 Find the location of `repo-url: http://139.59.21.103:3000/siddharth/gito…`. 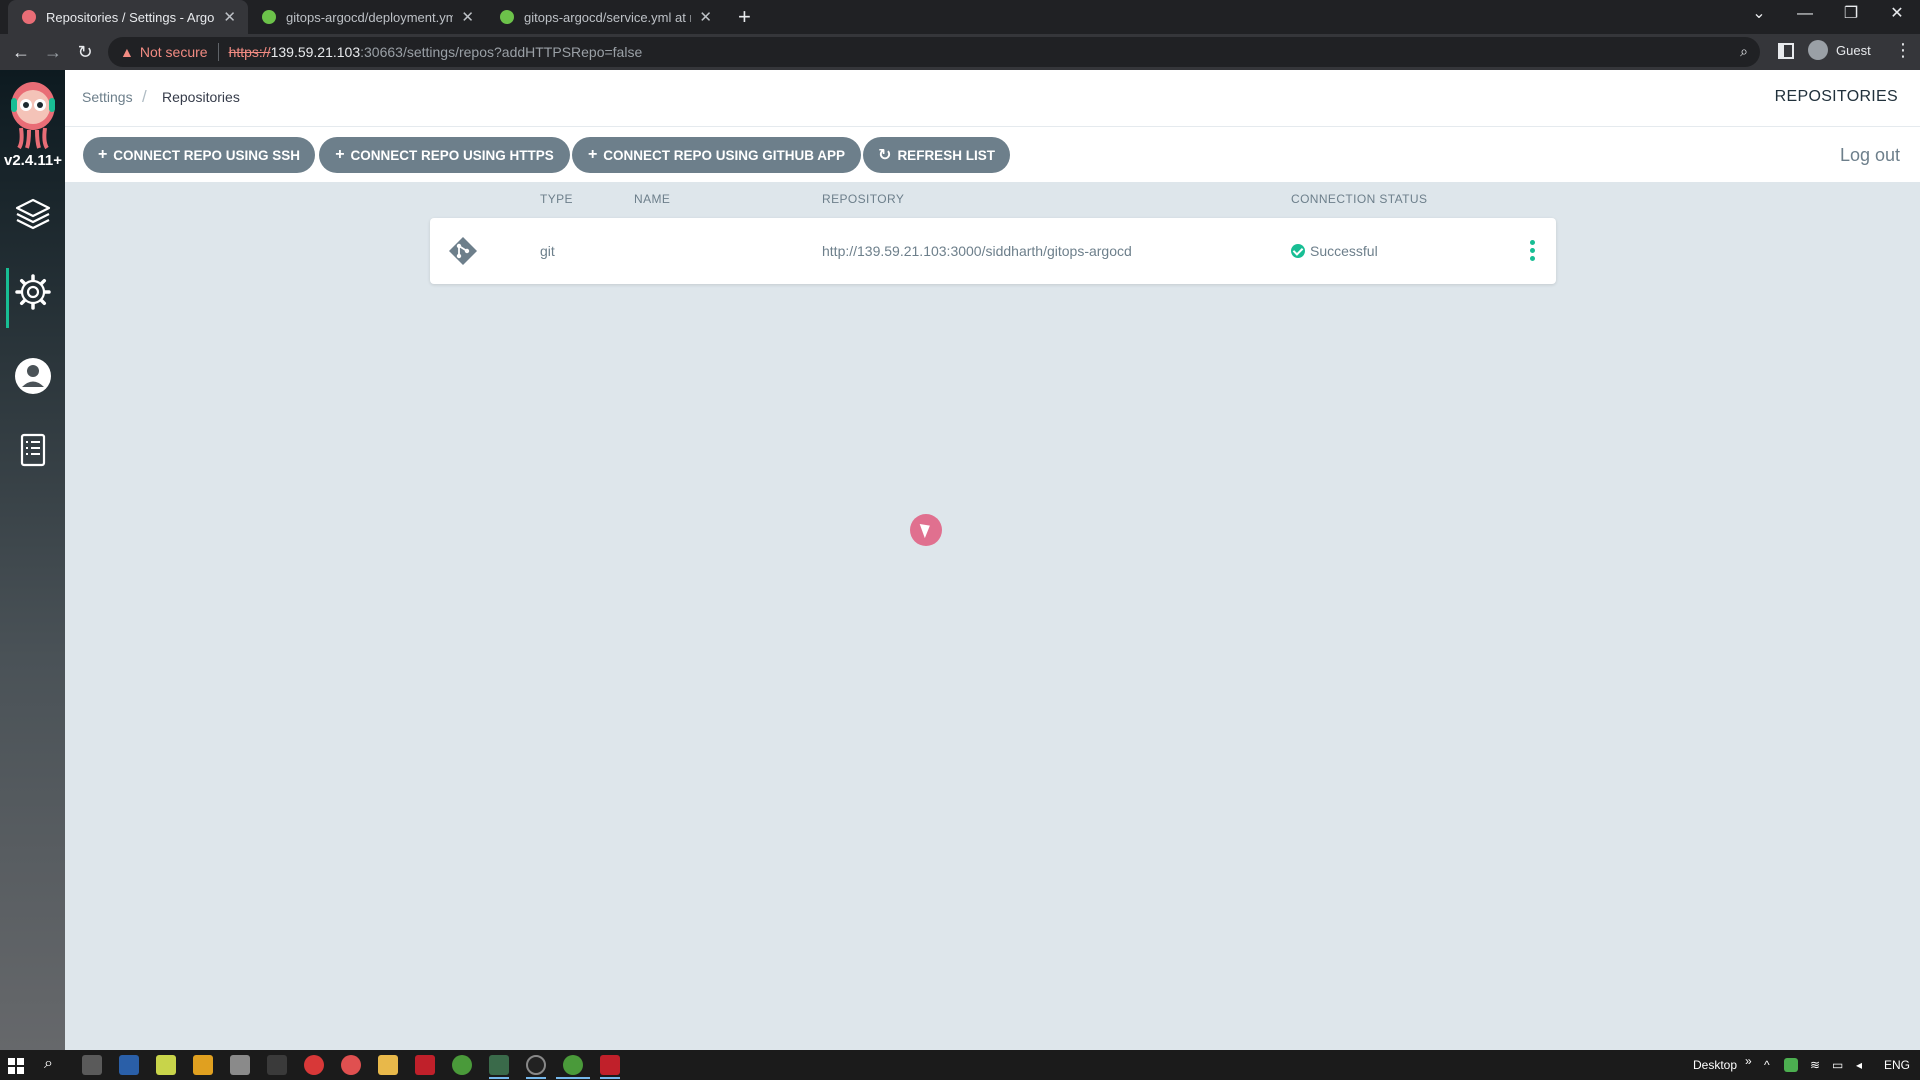

repo-url: http://139.59.21.103:3000/siddharth/gito… is located at coordinates (977, 251).